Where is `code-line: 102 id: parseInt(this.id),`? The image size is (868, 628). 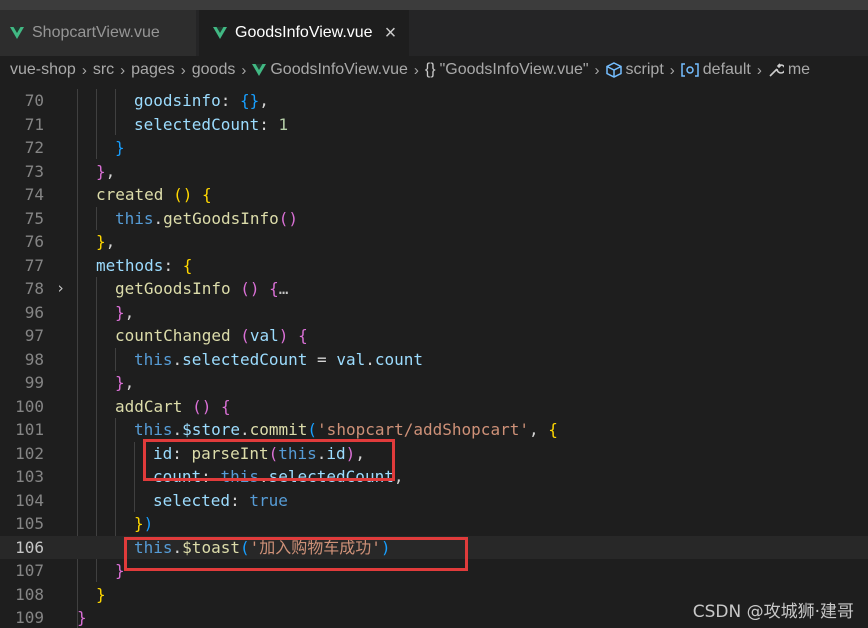 code-line: 102 id: parseInt(this.id), is located at coordinates (190, 453).